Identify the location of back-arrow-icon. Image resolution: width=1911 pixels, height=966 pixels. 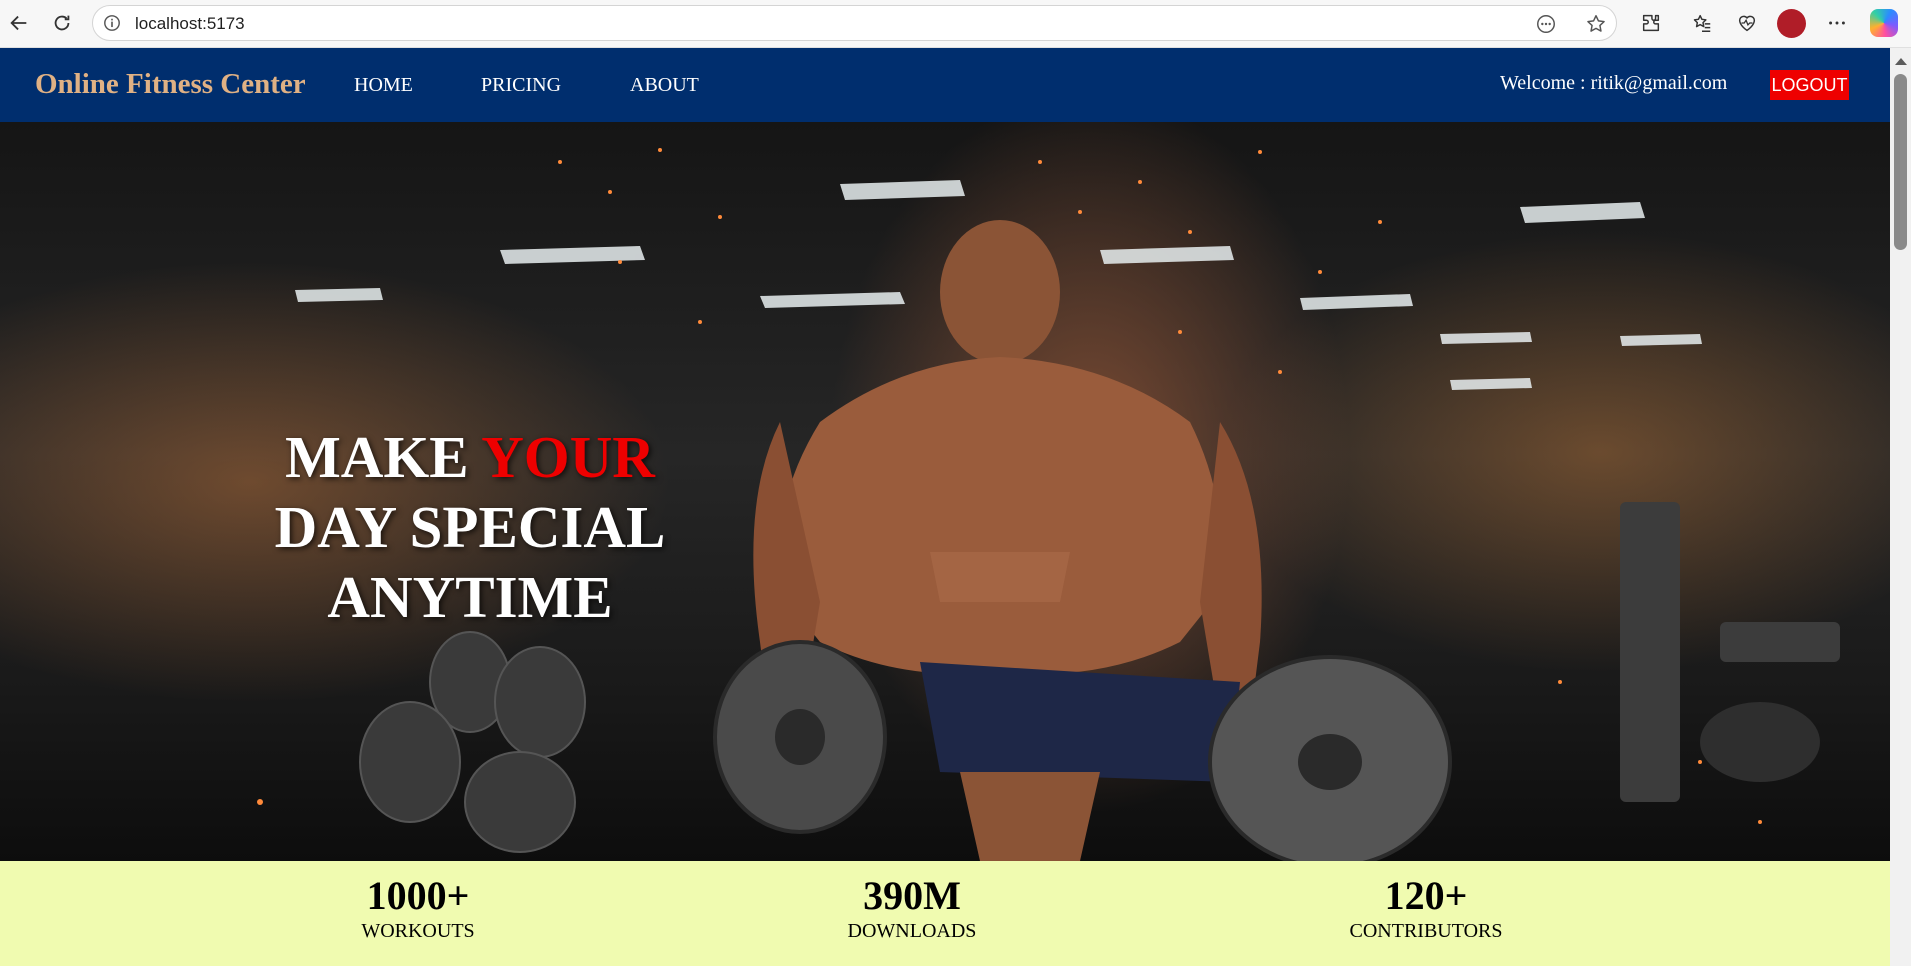
(19, 23).